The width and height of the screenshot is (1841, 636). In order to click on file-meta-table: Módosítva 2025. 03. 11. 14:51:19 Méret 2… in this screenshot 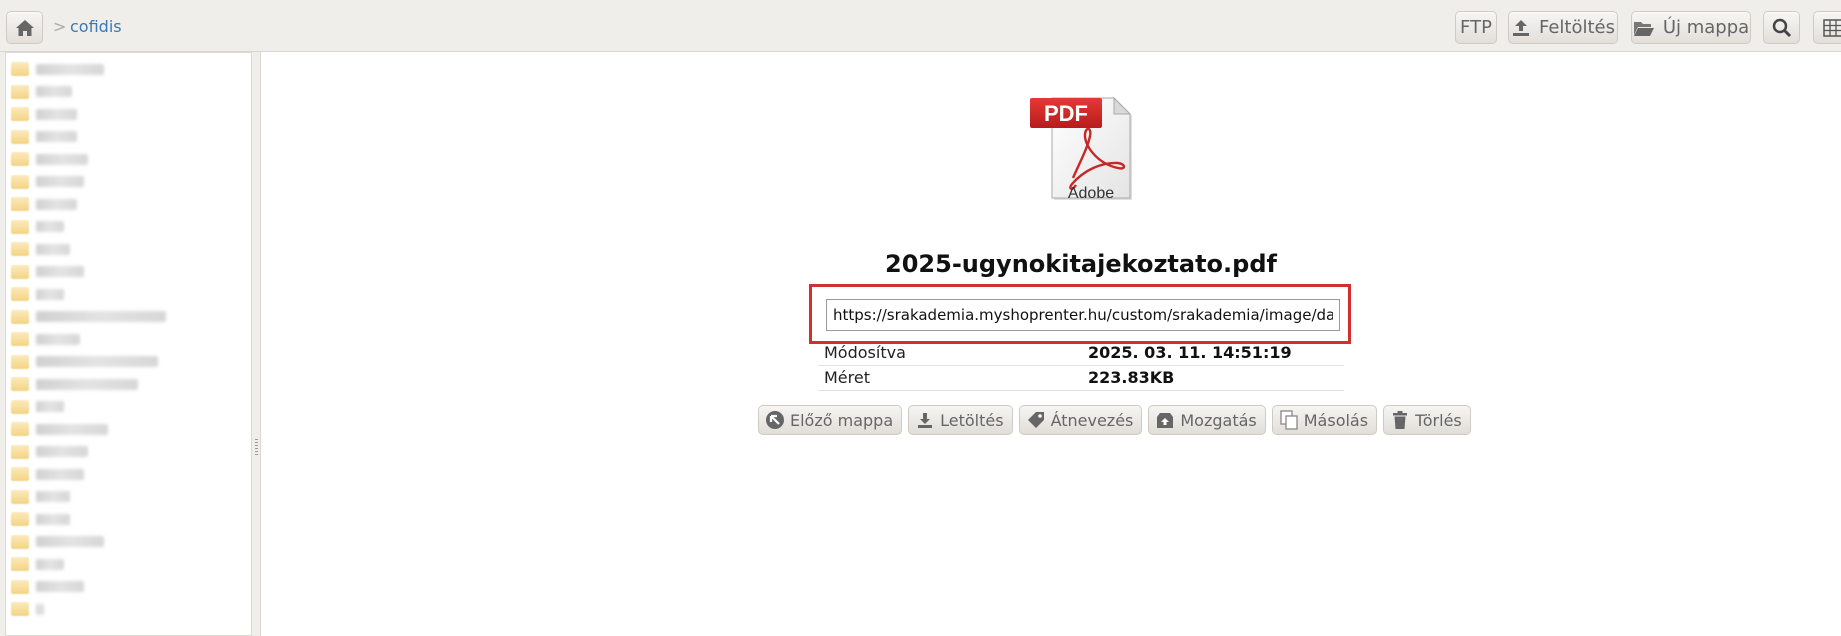, I will do `click(1081, 365)`.